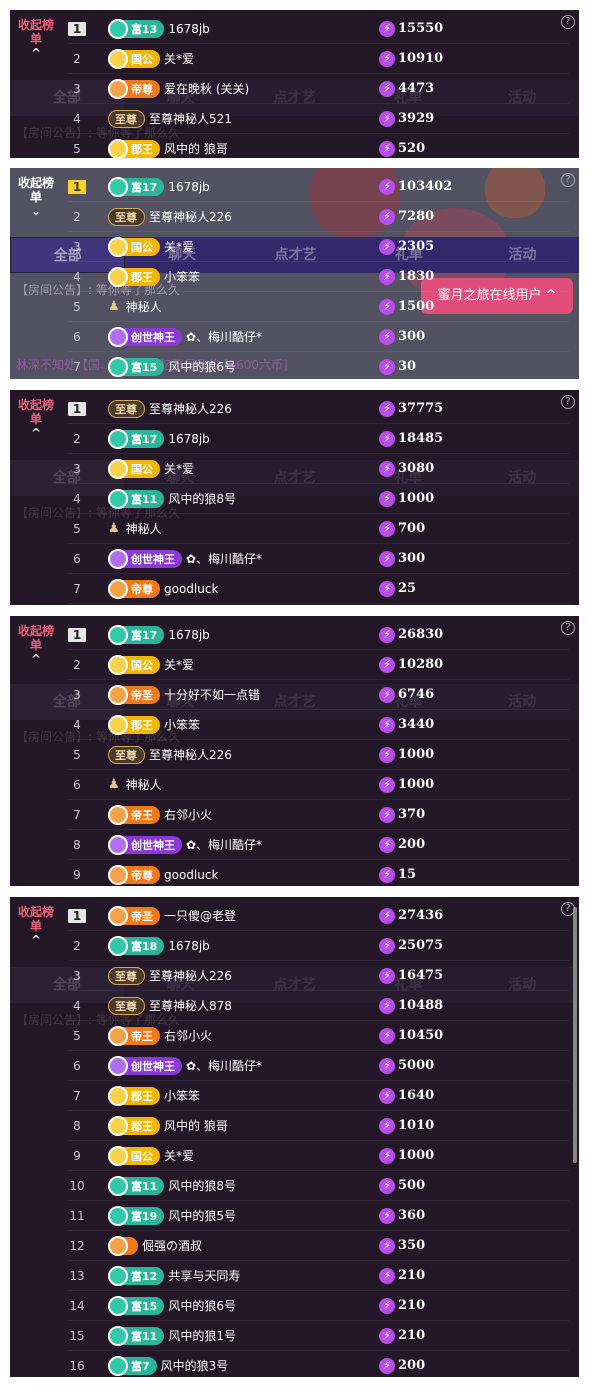  I want to click on rank-row: 4 郡王 小笨笨 ⚡ 1830, so click(318, 277).